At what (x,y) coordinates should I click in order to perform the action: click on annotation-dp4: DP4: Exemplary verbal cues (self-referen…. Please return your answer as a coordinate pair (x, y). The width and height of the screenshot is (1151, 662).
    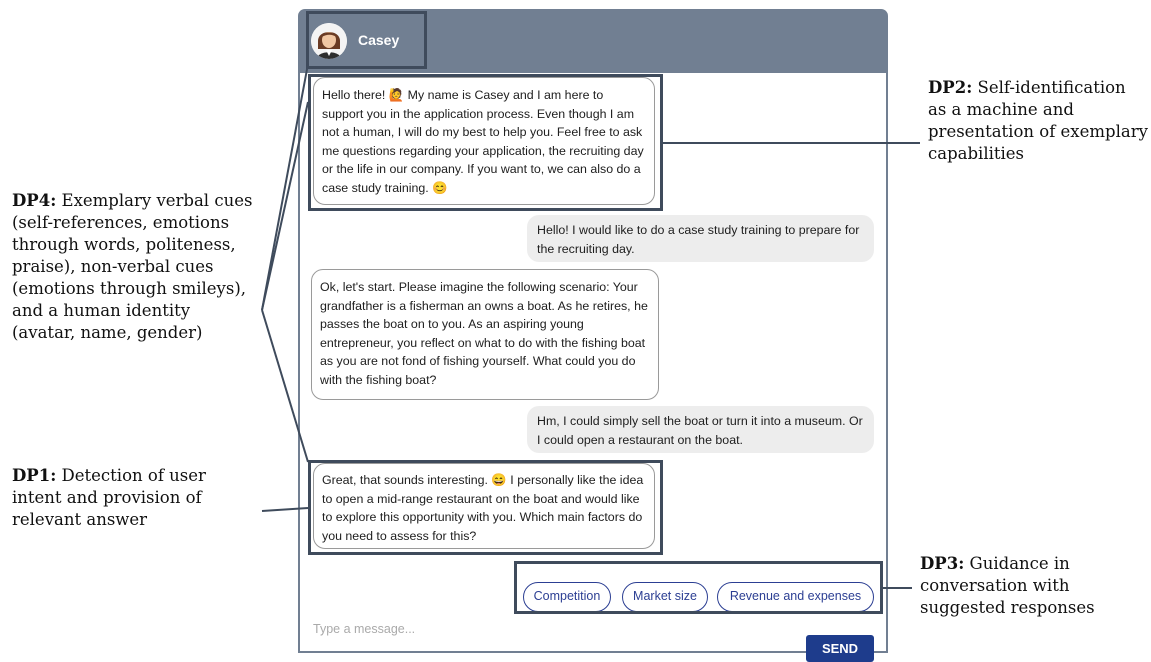
    Looking at the image, I should click on (134, 267).